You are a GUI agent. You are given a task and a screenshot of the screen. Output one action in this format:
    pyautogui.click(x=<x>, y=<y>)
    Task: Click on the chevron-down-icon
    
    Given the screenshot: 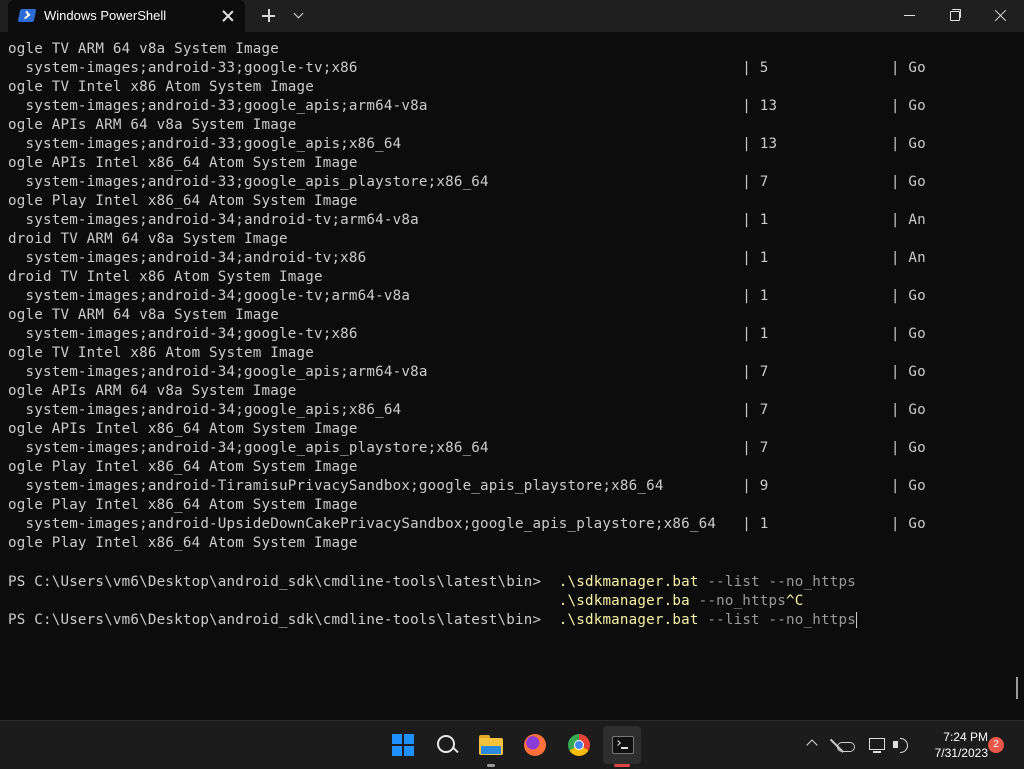 What is the action you would take?
    pyautogui.click(x=299, y=16)
    